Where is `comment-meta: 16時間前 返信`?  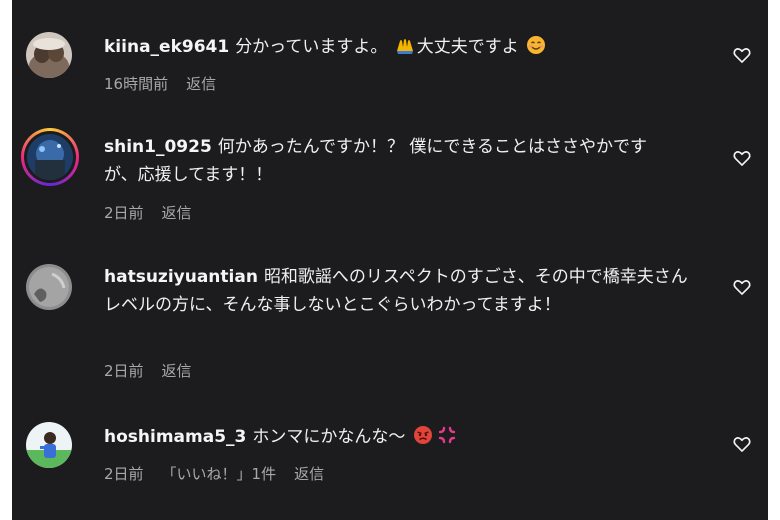 comment-meta: 16時間前 返信 is located at coordinates (169, 83).